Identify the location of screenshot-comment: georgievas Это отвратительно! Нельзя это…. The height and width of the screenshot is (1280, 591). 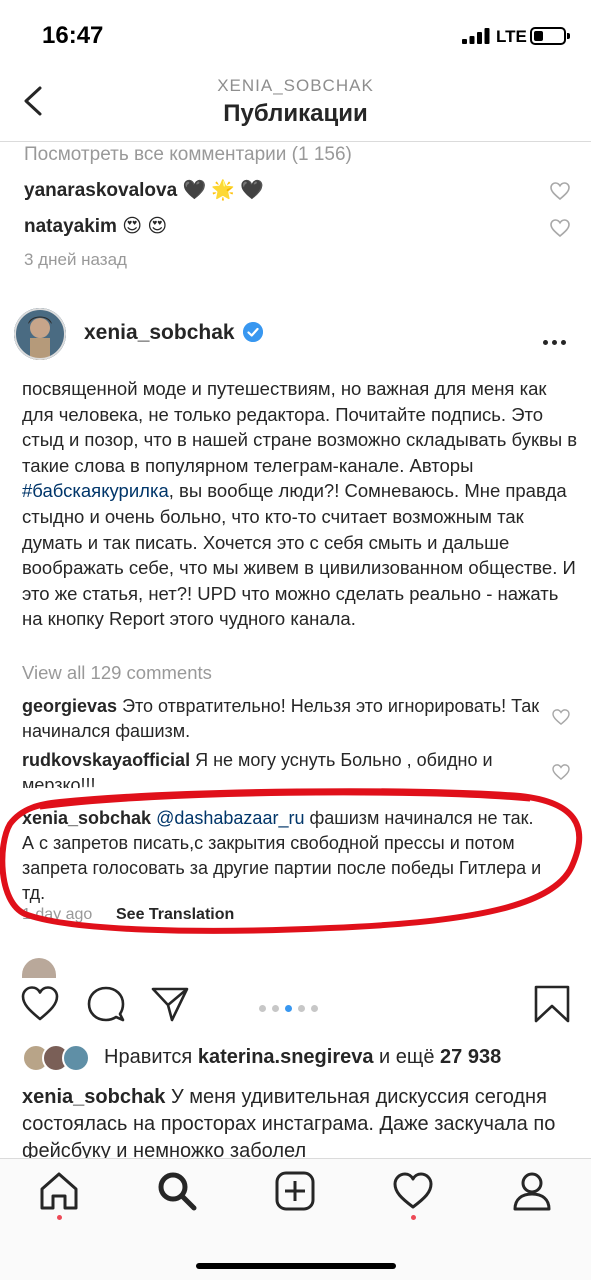
(287, 719).